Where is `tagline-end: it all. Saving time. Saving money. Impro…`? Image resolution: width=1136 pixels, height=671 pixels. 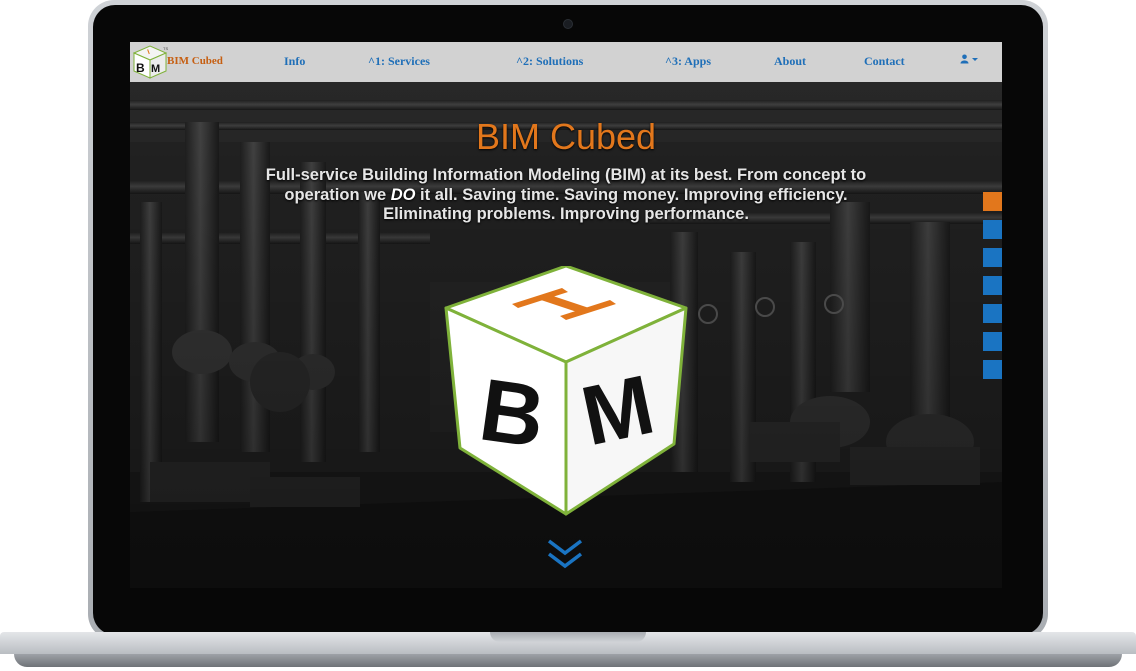
tagline-end: it all. Saving time. Saving money. Impro… is located at coordinates (615, 204).